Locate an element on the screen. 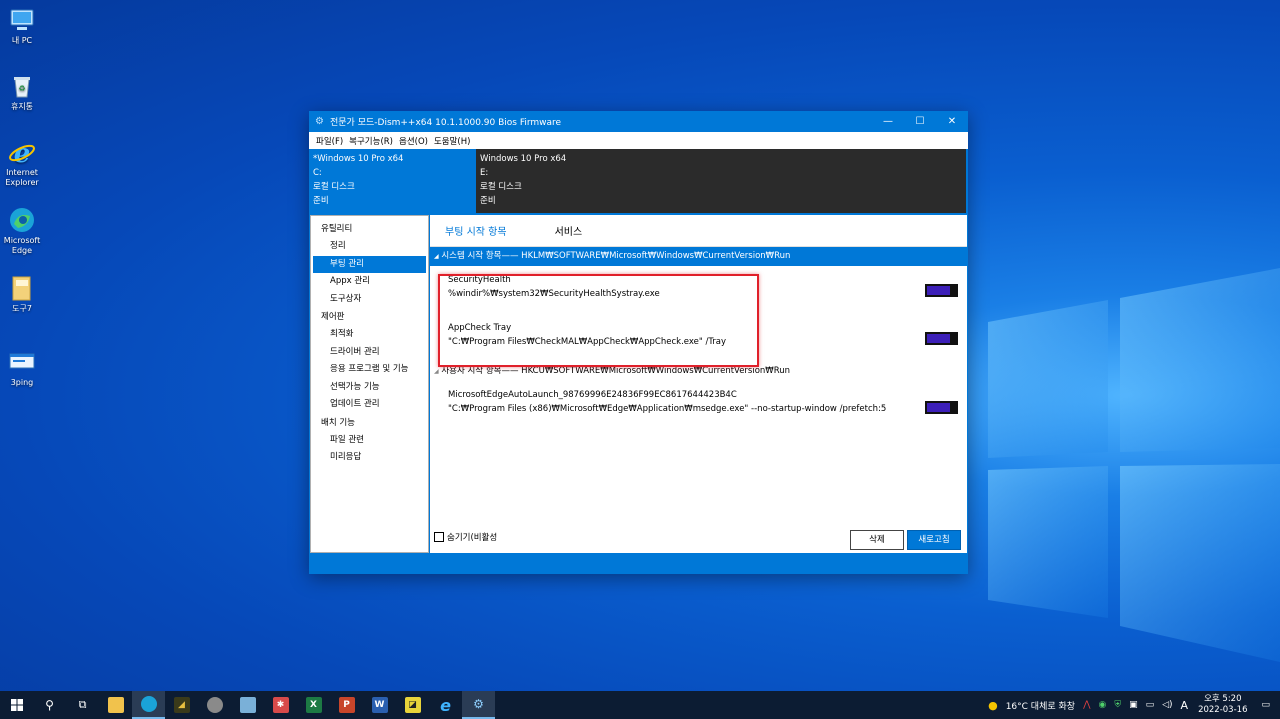  desktop-icon-recycle-bin: ♻ 휴지통 is located at coordinates (22, 92).